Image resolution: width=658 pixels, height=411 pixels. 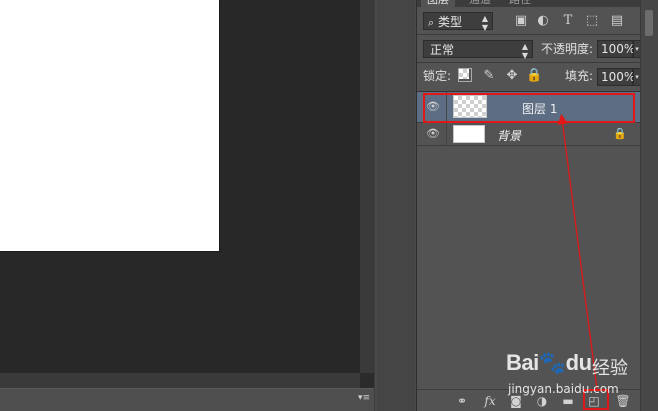 I want to click on fill-label: 填充:, so click(x=579, y=76).